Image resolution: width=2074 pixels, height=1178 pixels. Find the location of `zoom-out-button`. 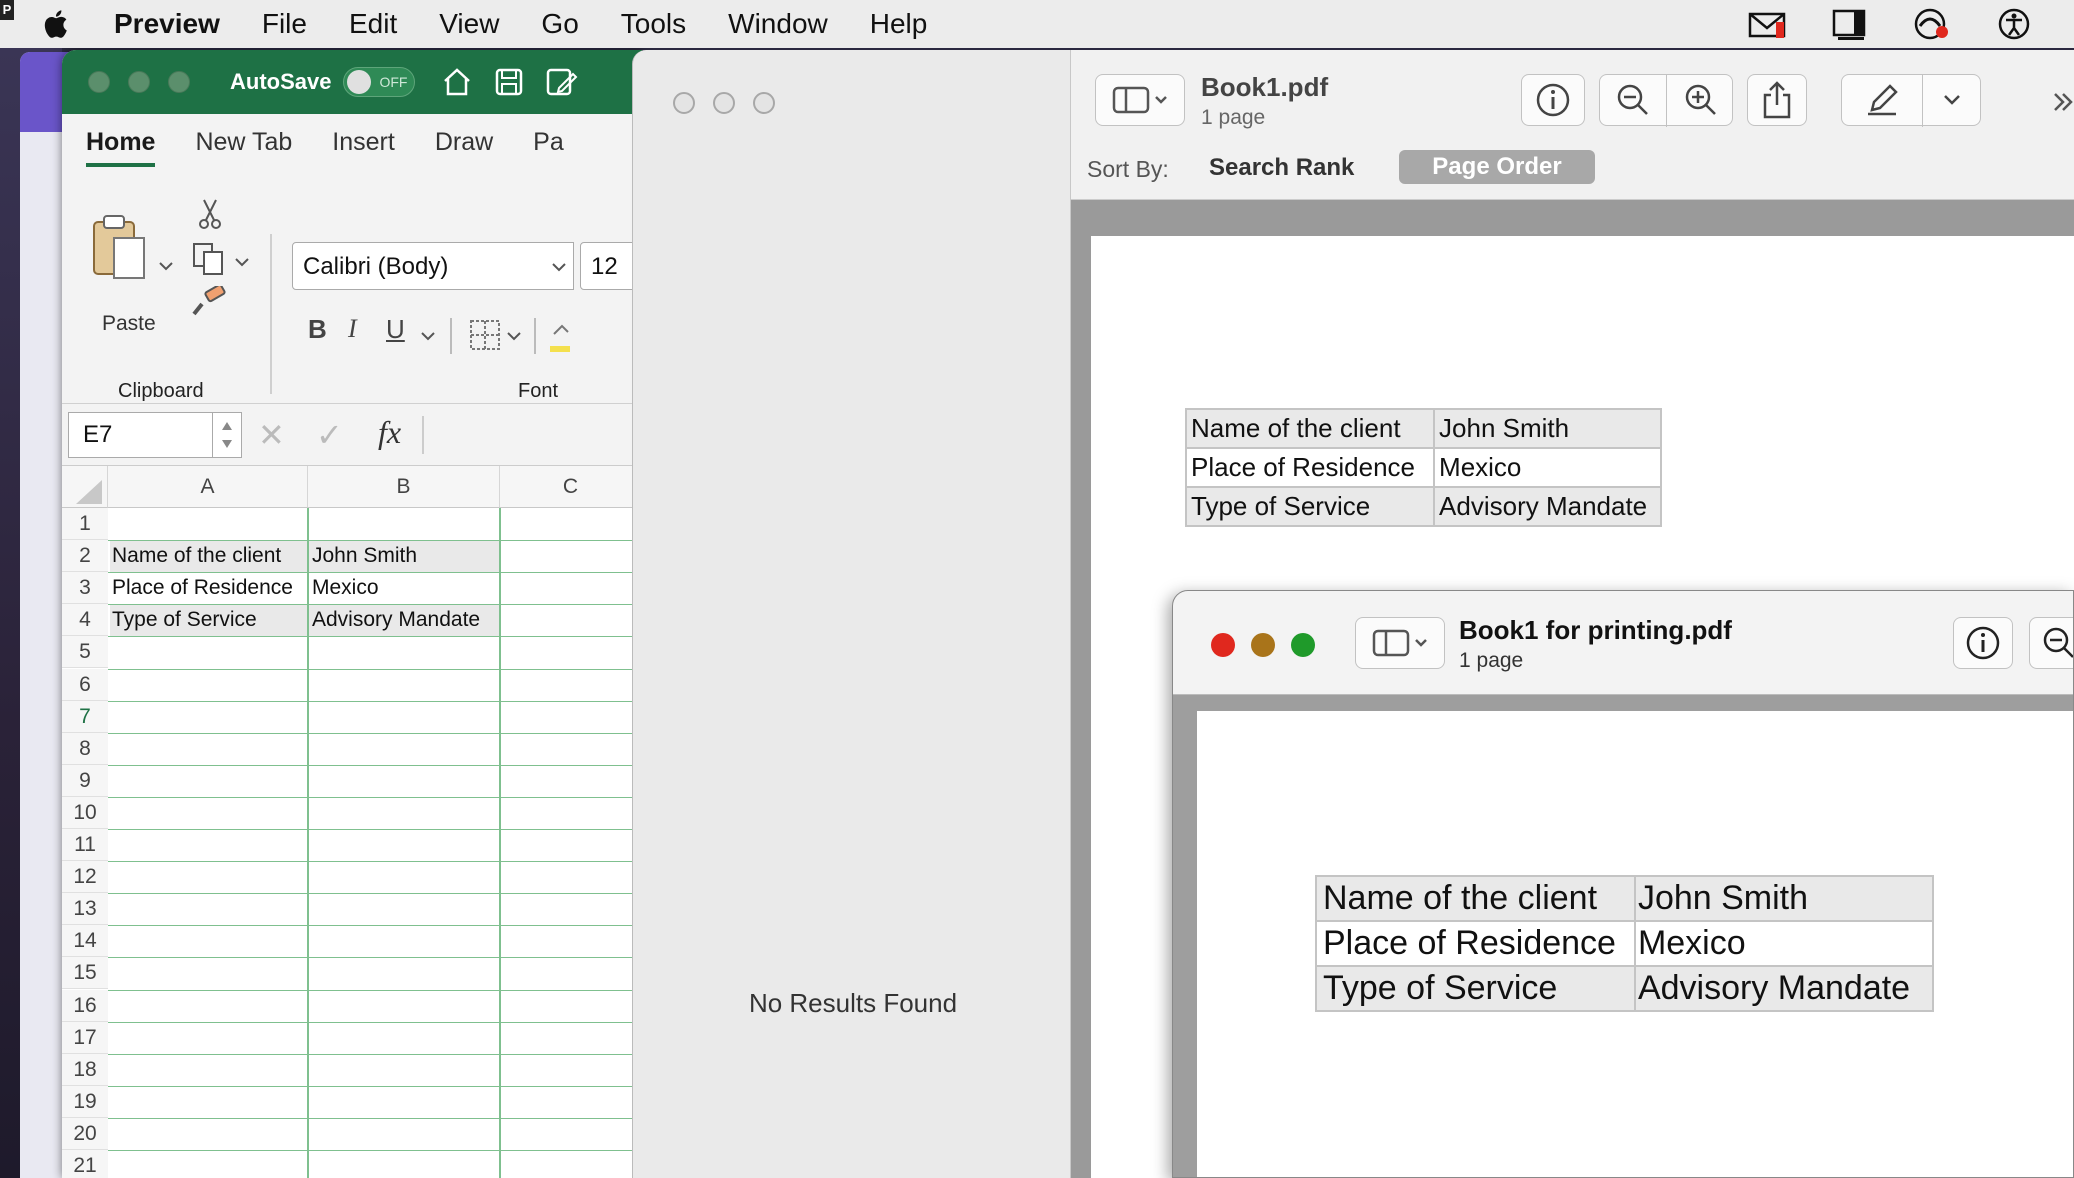

zoom-out-button is located at coordinates (2051, 643).